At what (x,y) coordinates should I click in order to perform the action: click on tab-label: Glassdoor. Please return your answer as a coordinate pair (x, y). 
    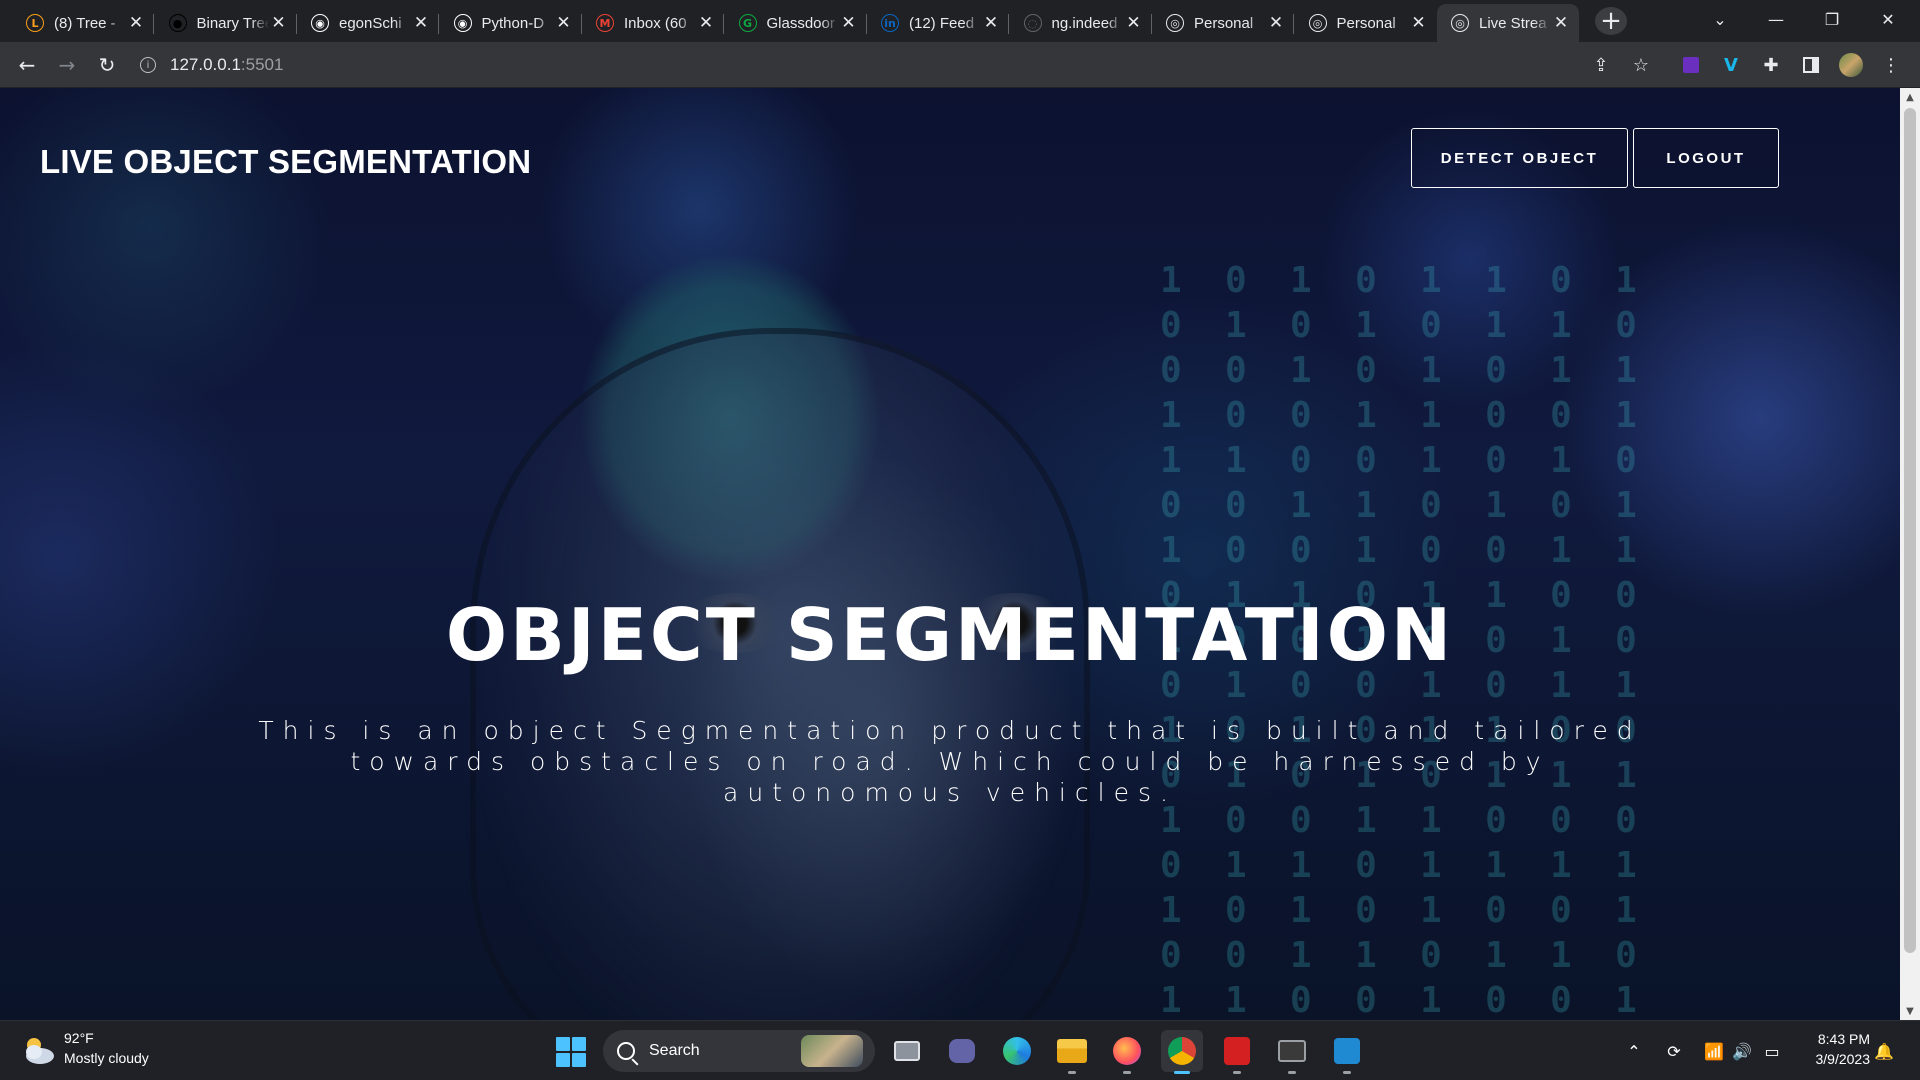
    Looking at the image, I should click on (800, 23).